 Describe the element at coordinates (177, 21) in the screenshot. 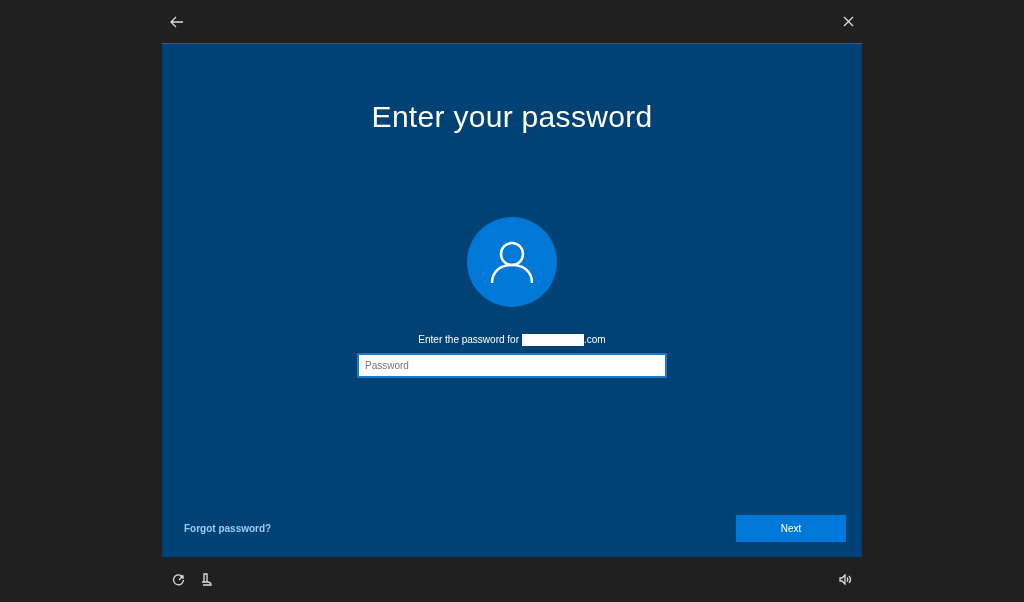

I see `back-arrow-icon` at that location.